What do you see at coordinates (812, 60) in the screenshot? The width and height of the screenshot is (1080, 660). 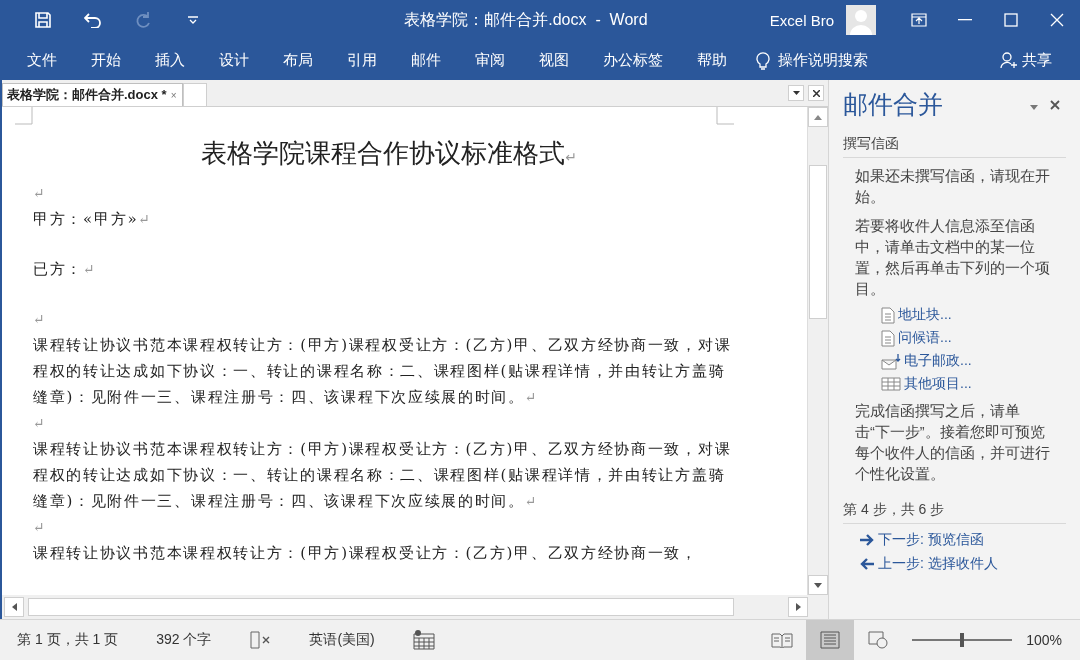 I see `search-field: 操作说明搜索` at bounding box center [812, 60].